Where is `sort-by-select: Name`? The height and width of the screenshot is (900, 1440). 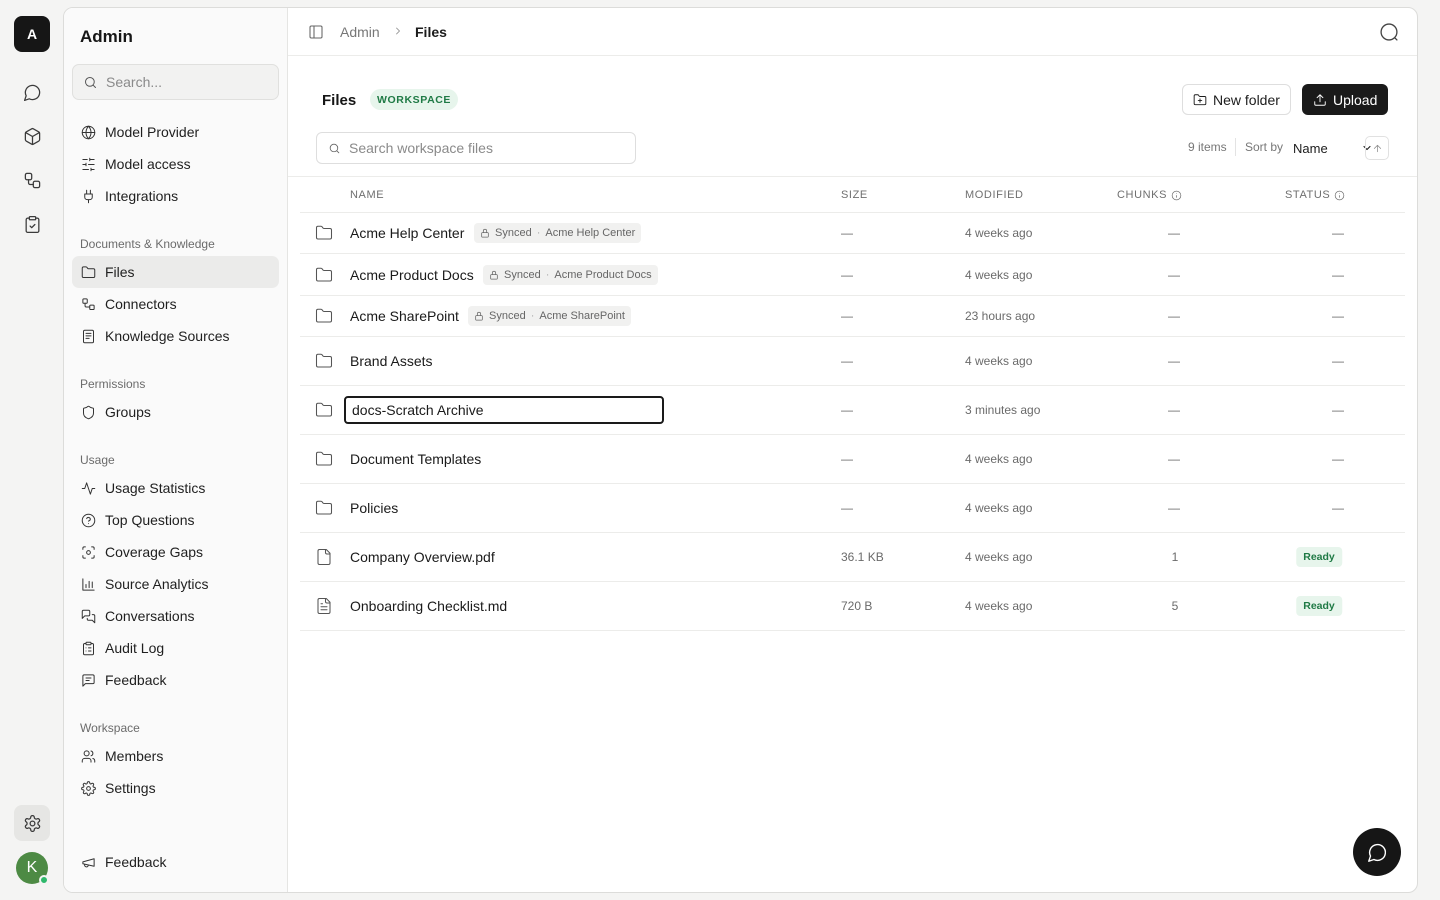
sort-by-select: Name is located at coordinates (1333, 148).